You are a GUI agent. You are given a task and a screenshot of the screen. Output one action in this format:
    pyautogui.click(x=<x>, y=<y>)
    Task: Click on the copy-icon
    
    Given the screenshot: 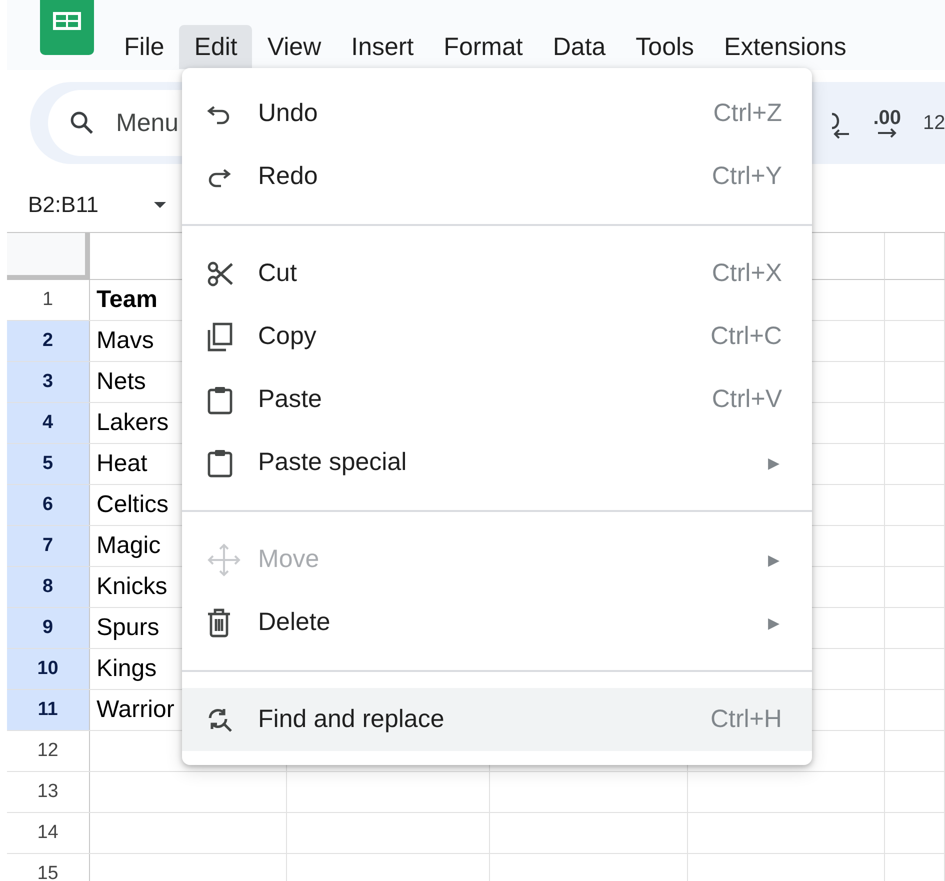 What is the action you would take?
    pyautogui.click(x=220, y=337)
    